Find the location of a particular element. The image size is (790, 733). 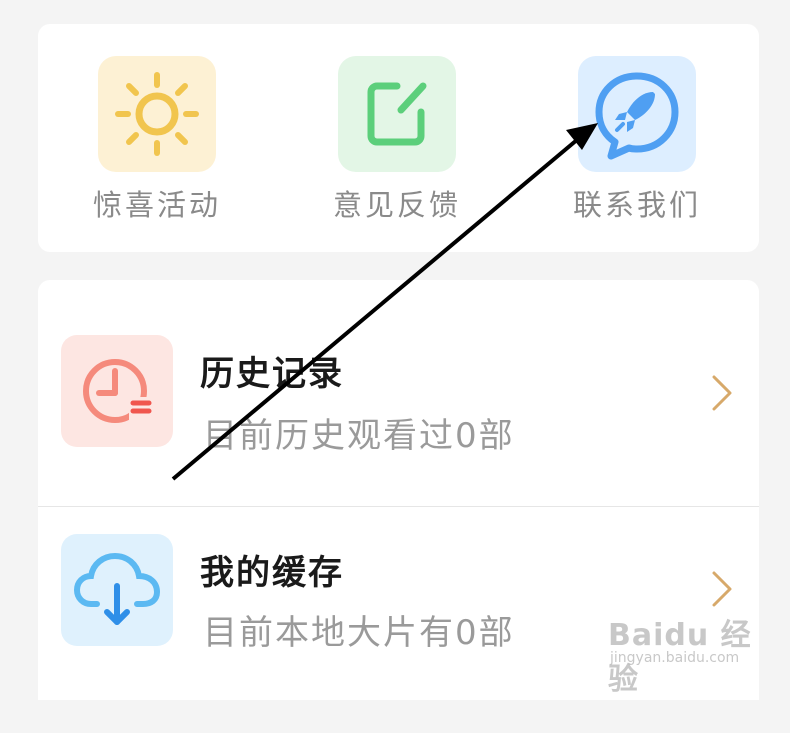

list-item-subtitle: 目前本地大片有0部 is located at coordinates (359, 633).